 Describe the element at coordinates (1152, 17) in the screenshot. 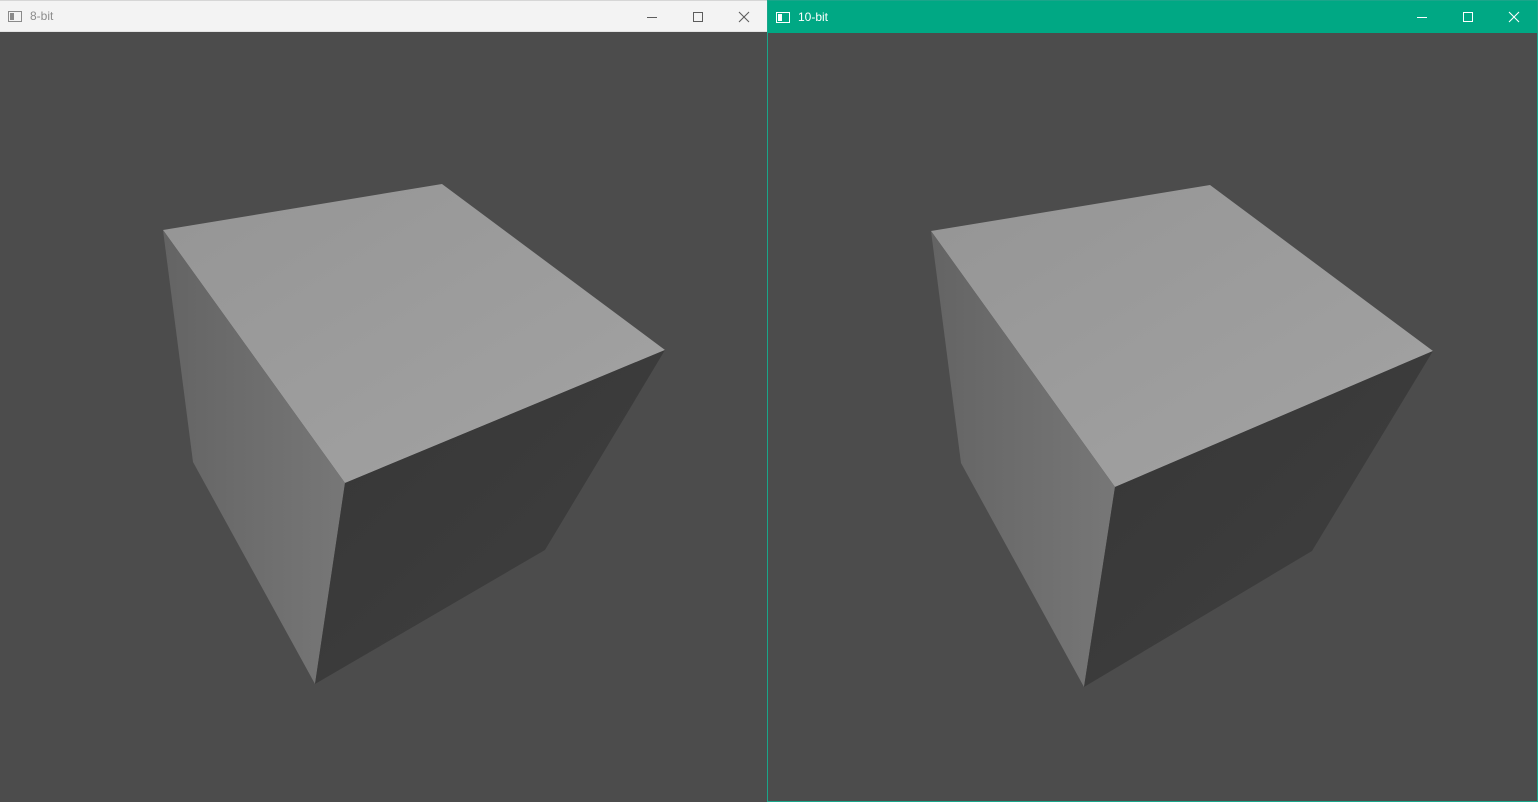

I see `title-bar: 10-bit` at that location.